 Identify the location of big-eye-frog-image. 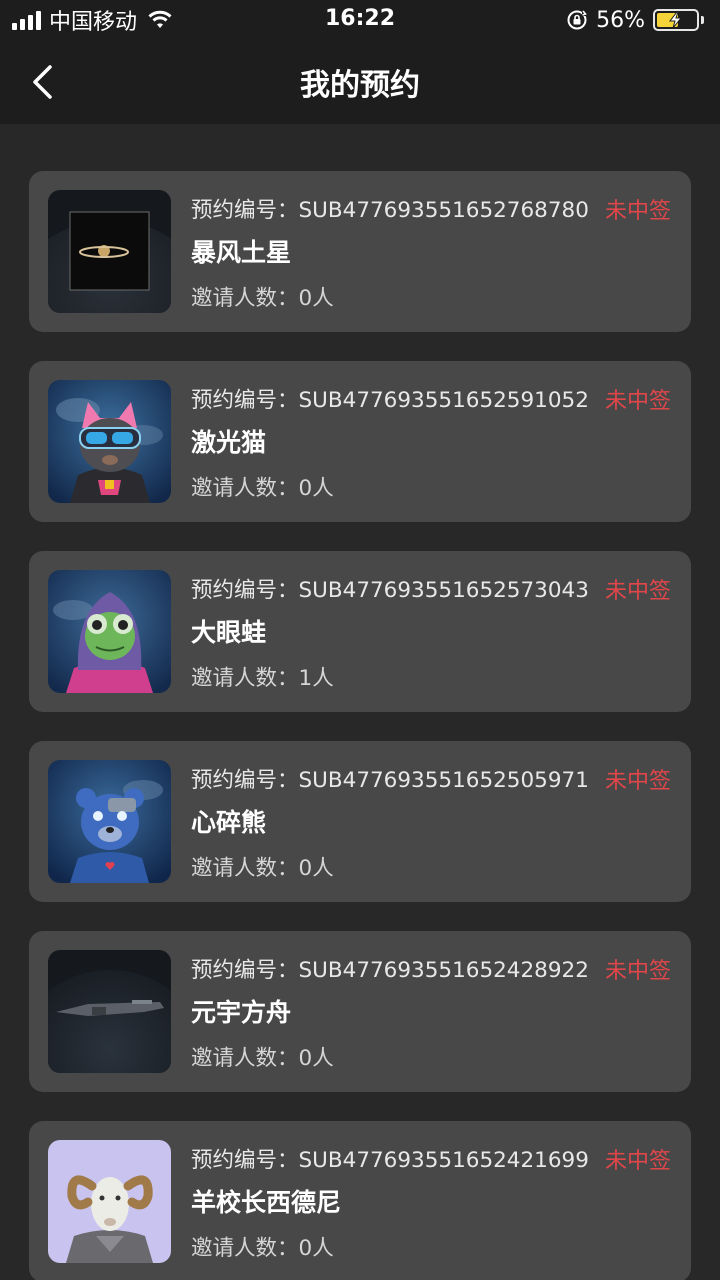
(109, 631).